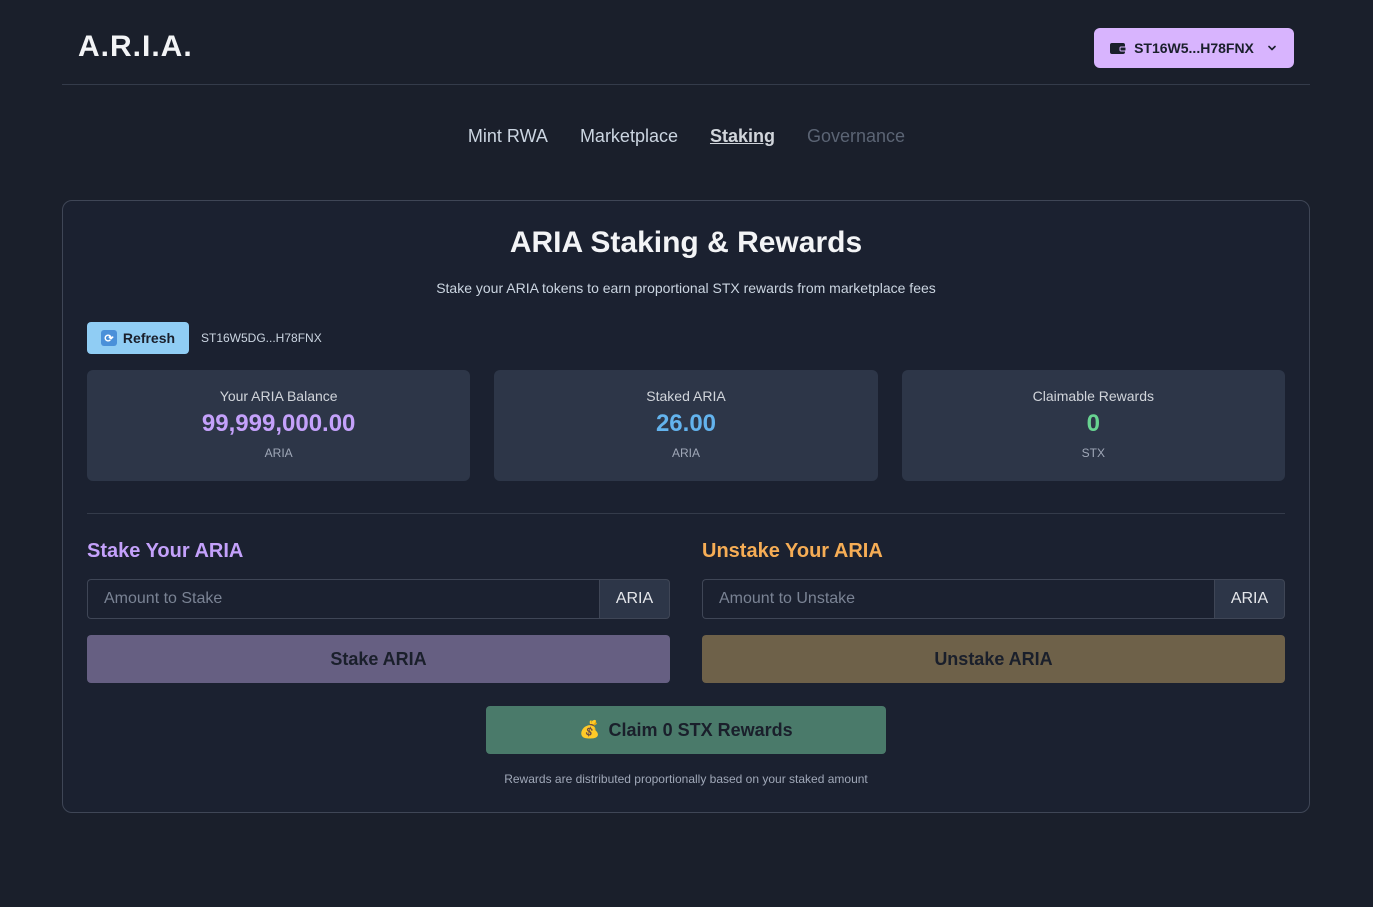  I want to click on stat-card-rewards: Claimable Rewards 0 STX, so click(1093, 425).